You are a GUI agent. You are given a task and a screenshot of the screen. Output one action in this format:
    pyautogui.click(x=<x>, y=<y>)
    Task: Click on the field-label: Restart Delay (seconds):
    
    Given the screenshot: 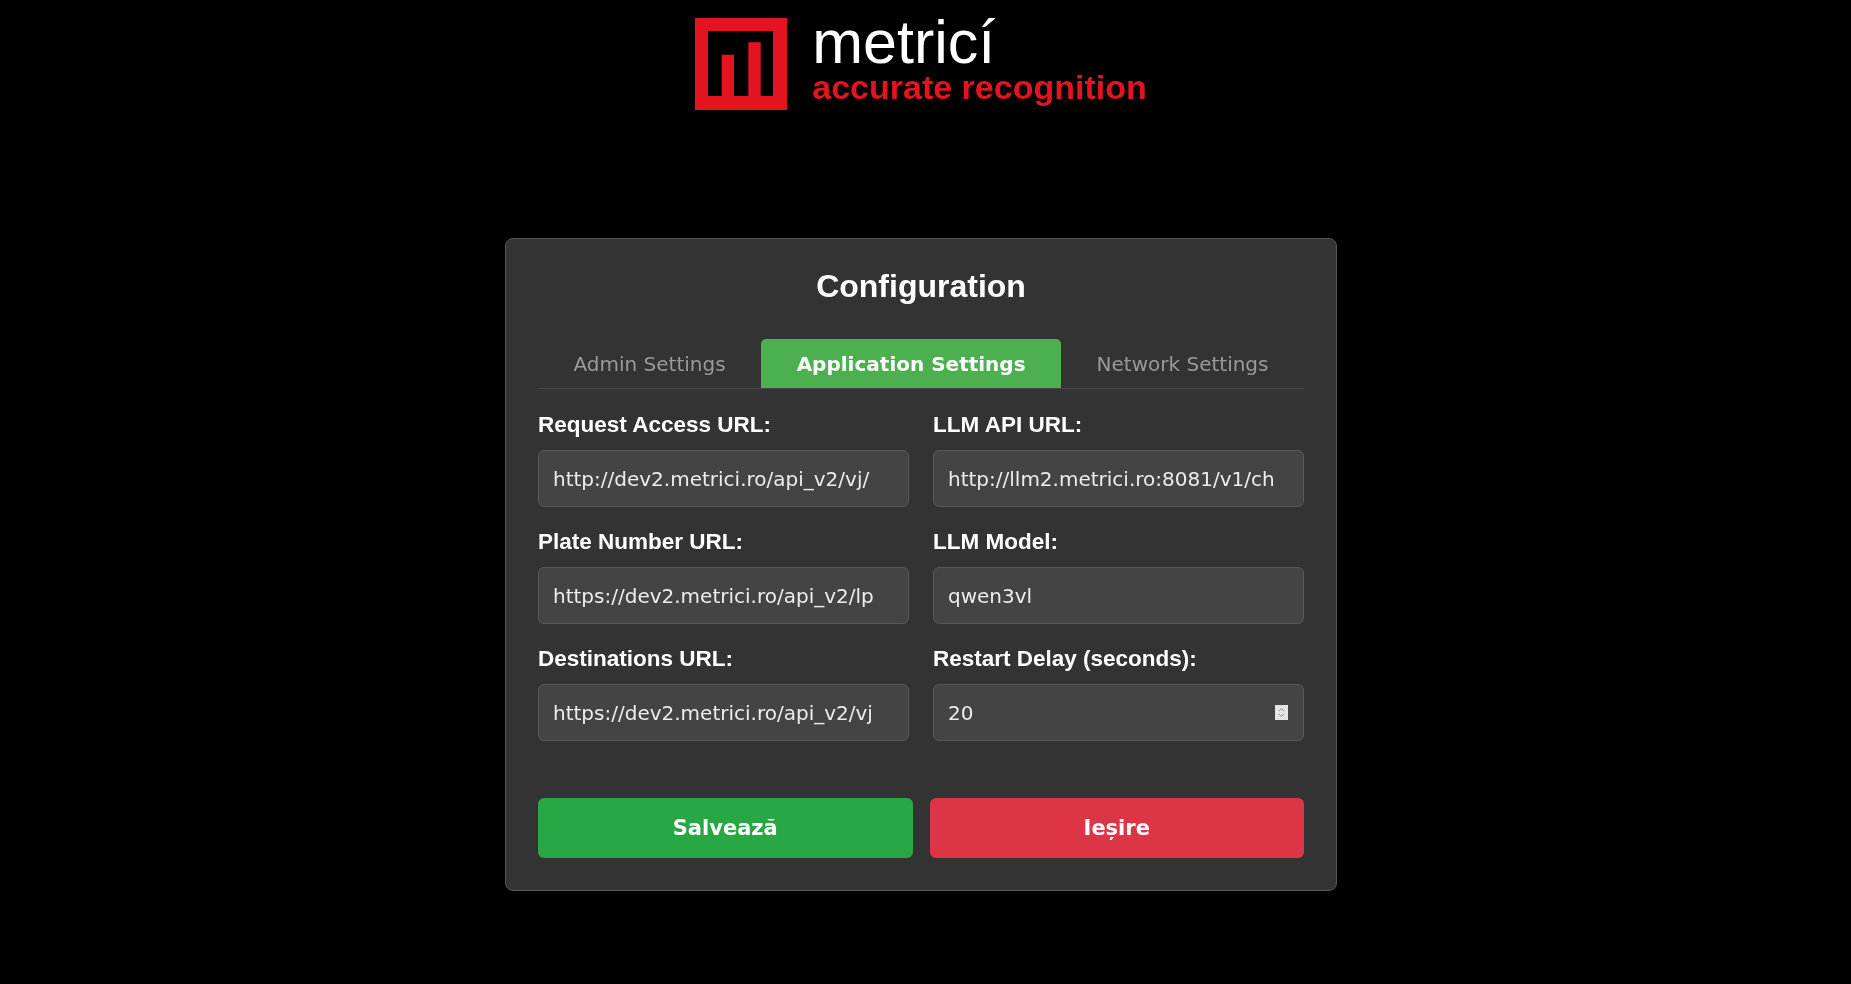 What is the action you would take?
    pyautogui.click(x=1065, y=659)
    